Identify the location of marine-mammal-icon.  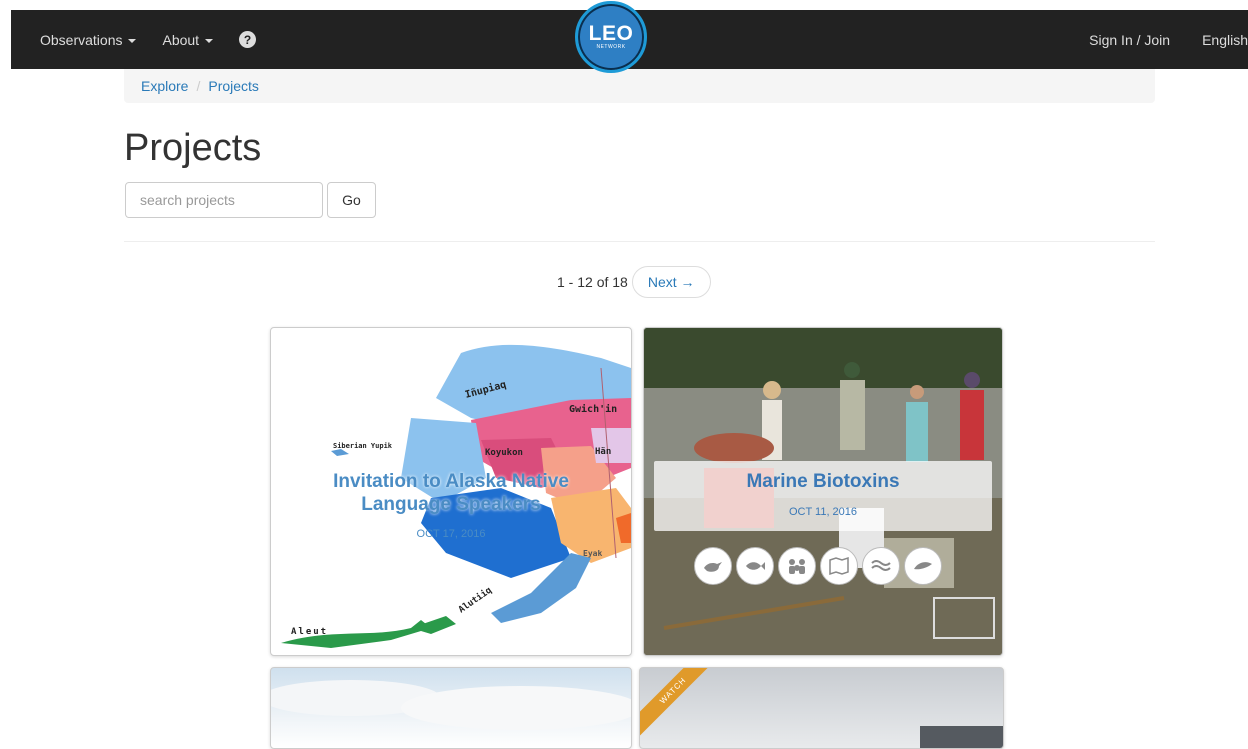
(923, 566).